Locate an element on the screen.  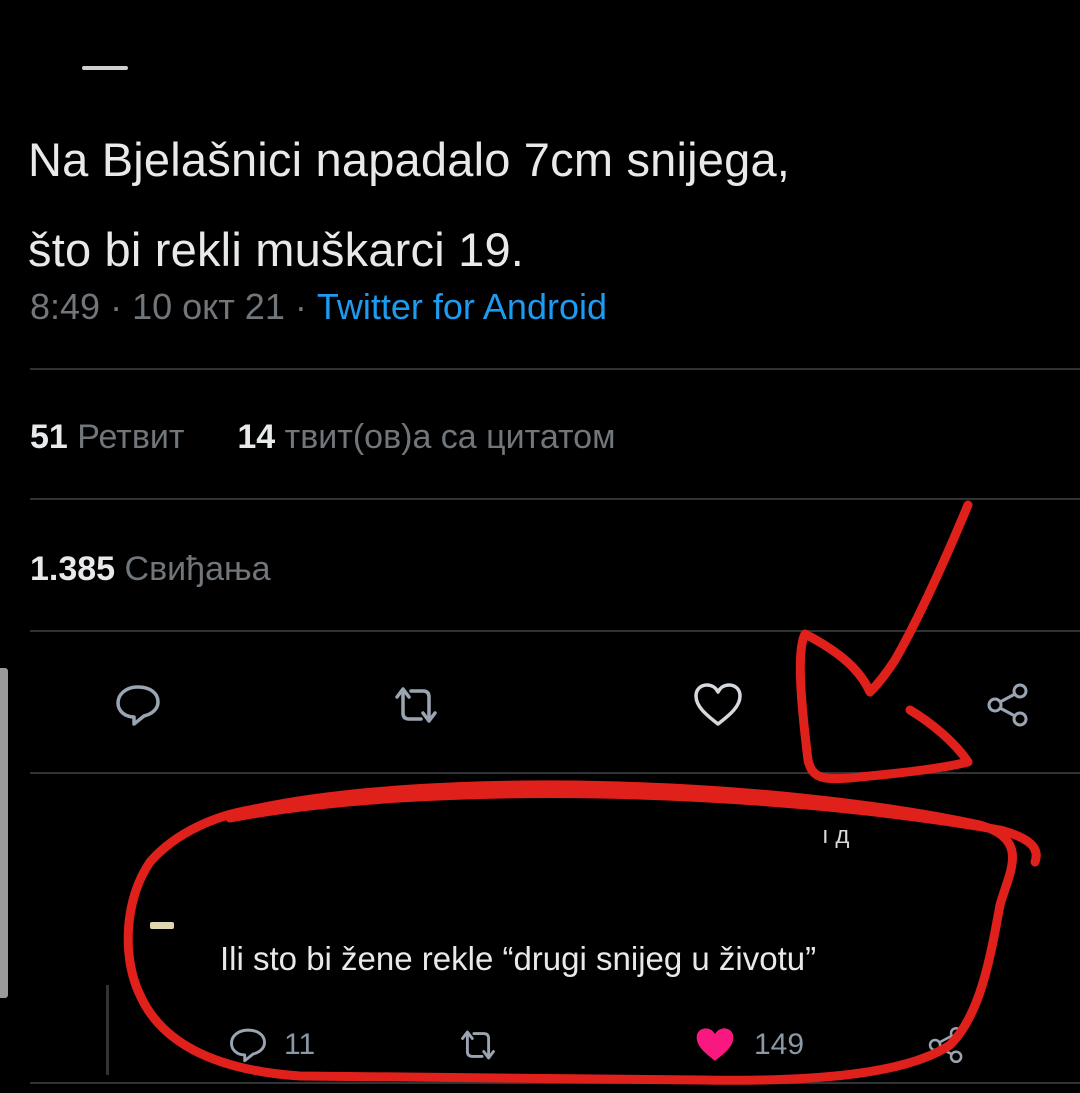
like-icon is located at coordinates (718, 704).